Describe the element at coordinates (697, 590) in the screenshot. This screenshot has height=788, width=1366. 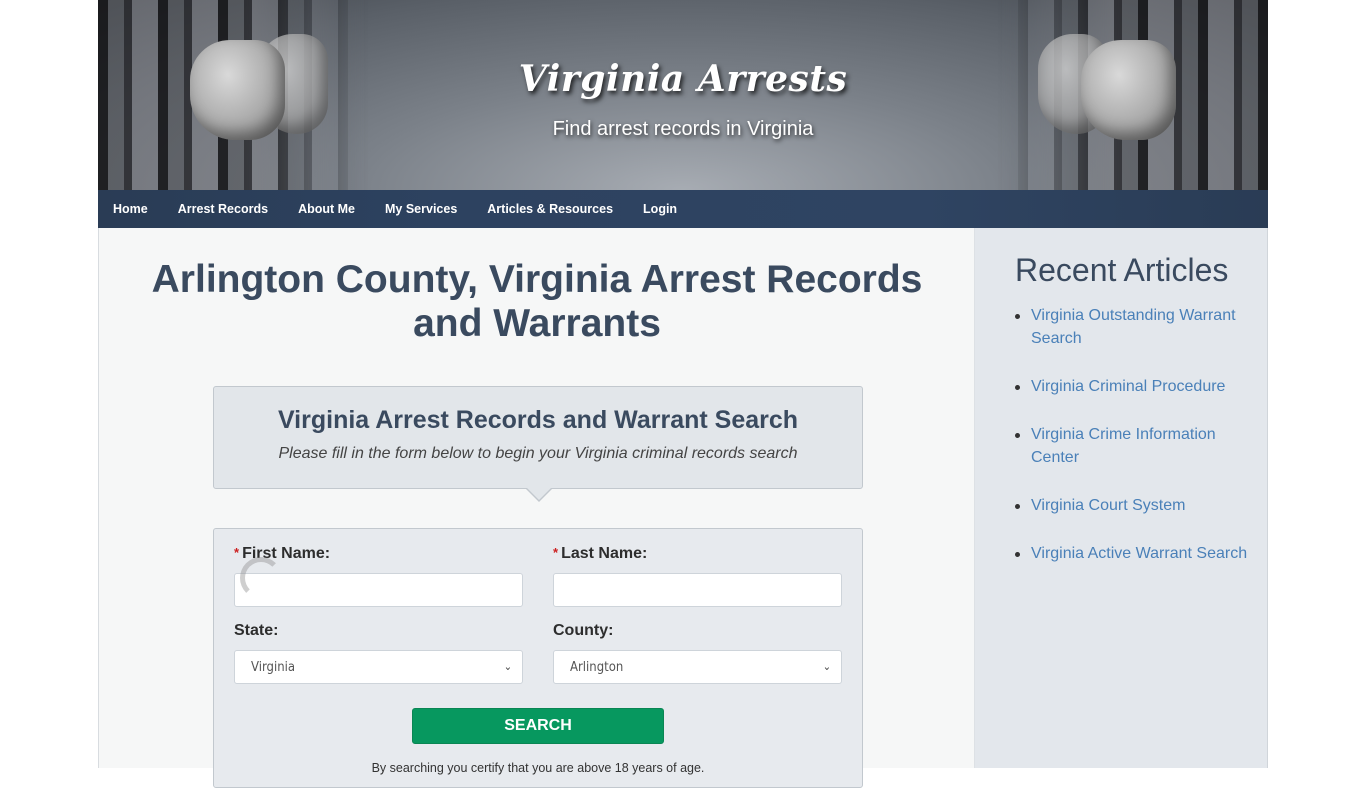
I see `last-name-input` at that location.